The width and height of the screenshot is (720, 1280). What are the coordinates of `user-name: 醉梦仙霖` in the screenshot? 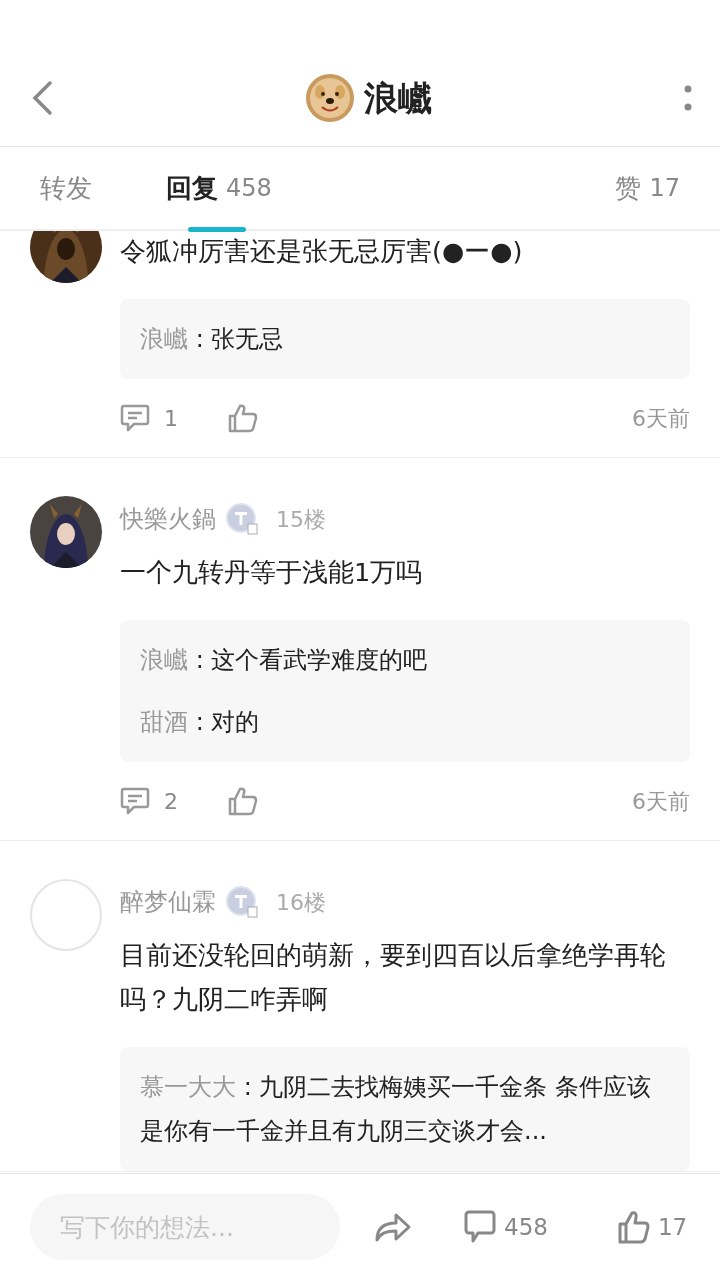 It's located at (168, 902).